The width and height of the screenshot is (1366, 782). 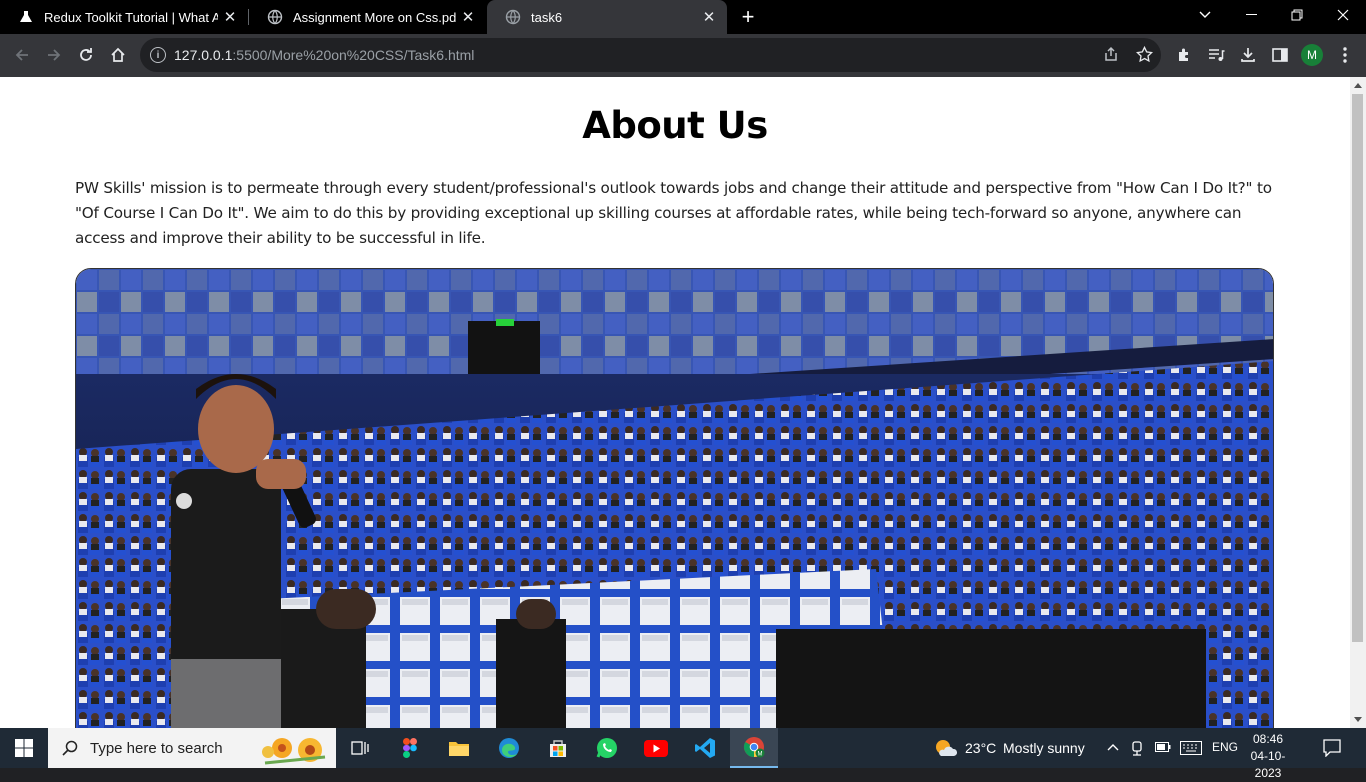 I want to click on task-view-button, so click(x=360, y=748).